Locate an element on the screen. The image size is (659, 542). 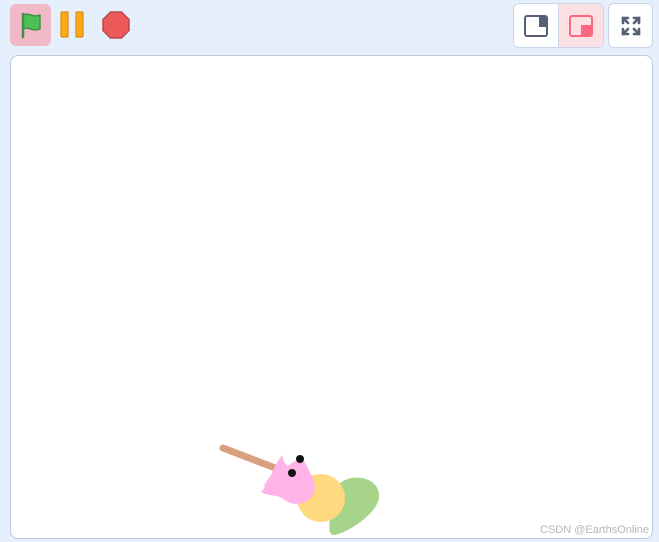
stage-size-toggle is located at coordinates (558, 25).